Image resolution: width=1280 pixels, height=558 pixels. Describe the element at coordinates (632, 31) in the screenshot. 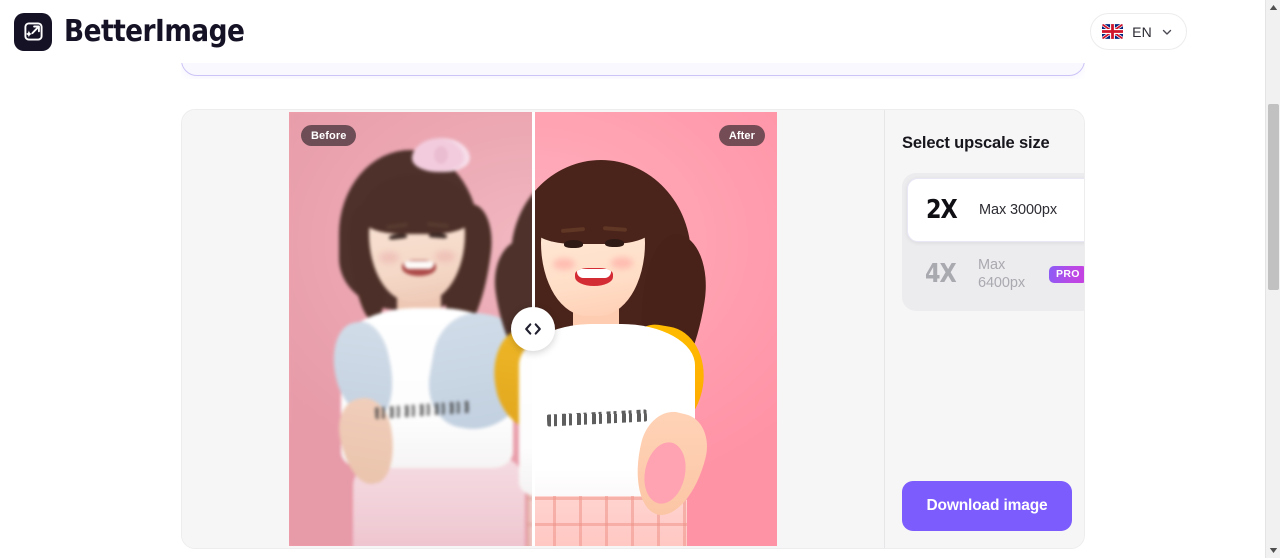

I see `site-header: BetterImage EN` at that location.